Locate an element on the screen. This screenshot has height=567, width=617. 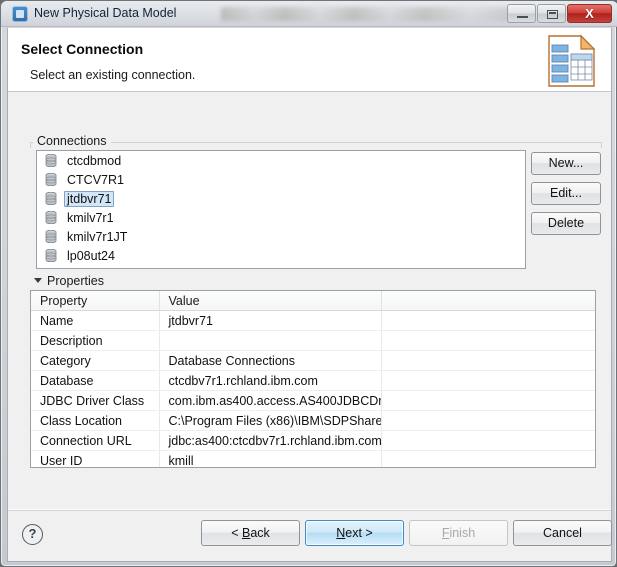
table-header-row: Property Value is located at coordinates (313, 301).